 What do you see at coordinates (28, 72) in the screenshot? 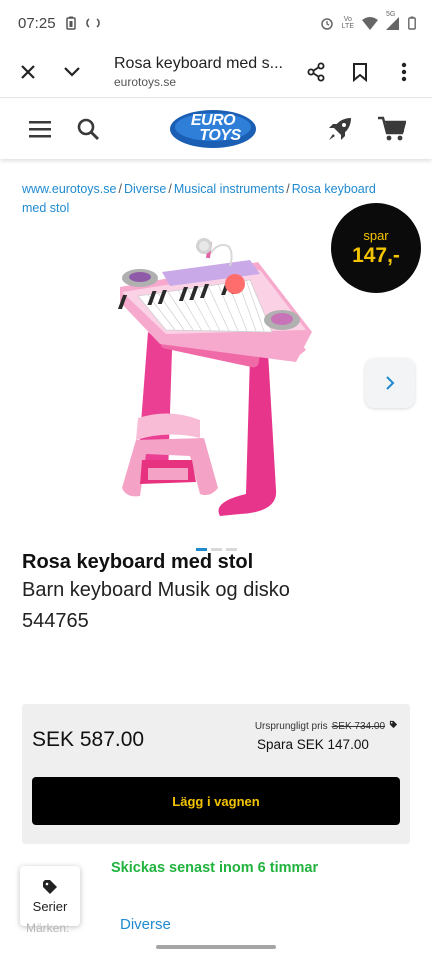
I see `close-icon` at bounding box center [28, 72].